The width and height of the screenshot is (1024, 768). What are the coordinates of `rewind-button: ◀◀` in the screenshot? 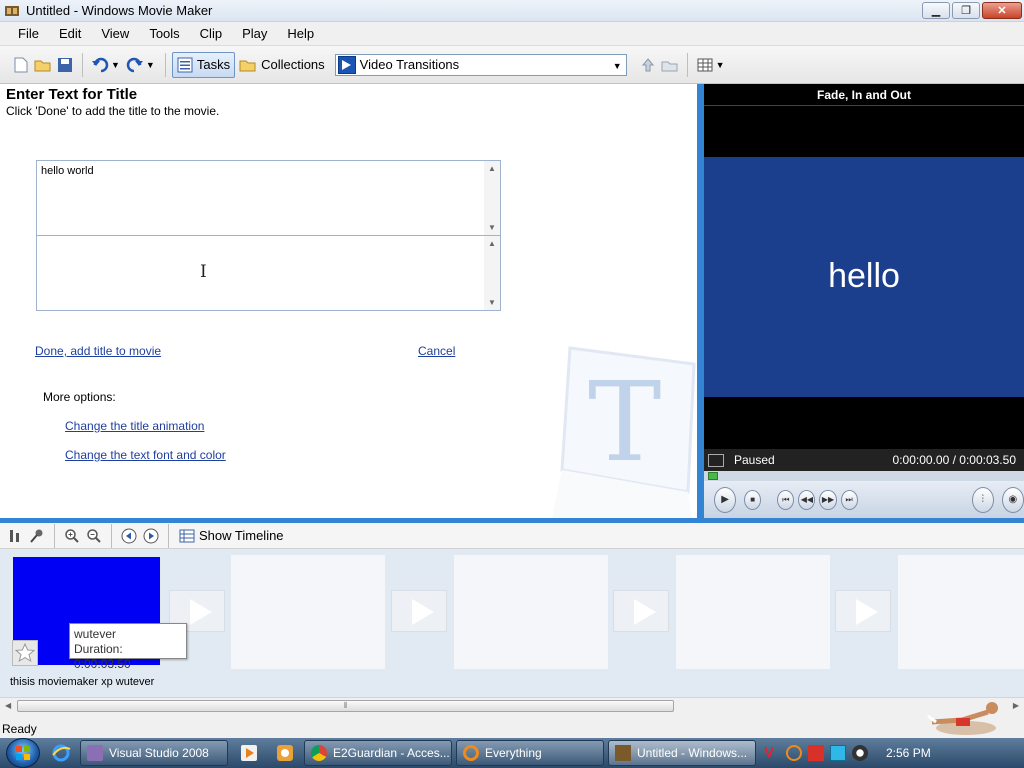 It's located at (807, 499).